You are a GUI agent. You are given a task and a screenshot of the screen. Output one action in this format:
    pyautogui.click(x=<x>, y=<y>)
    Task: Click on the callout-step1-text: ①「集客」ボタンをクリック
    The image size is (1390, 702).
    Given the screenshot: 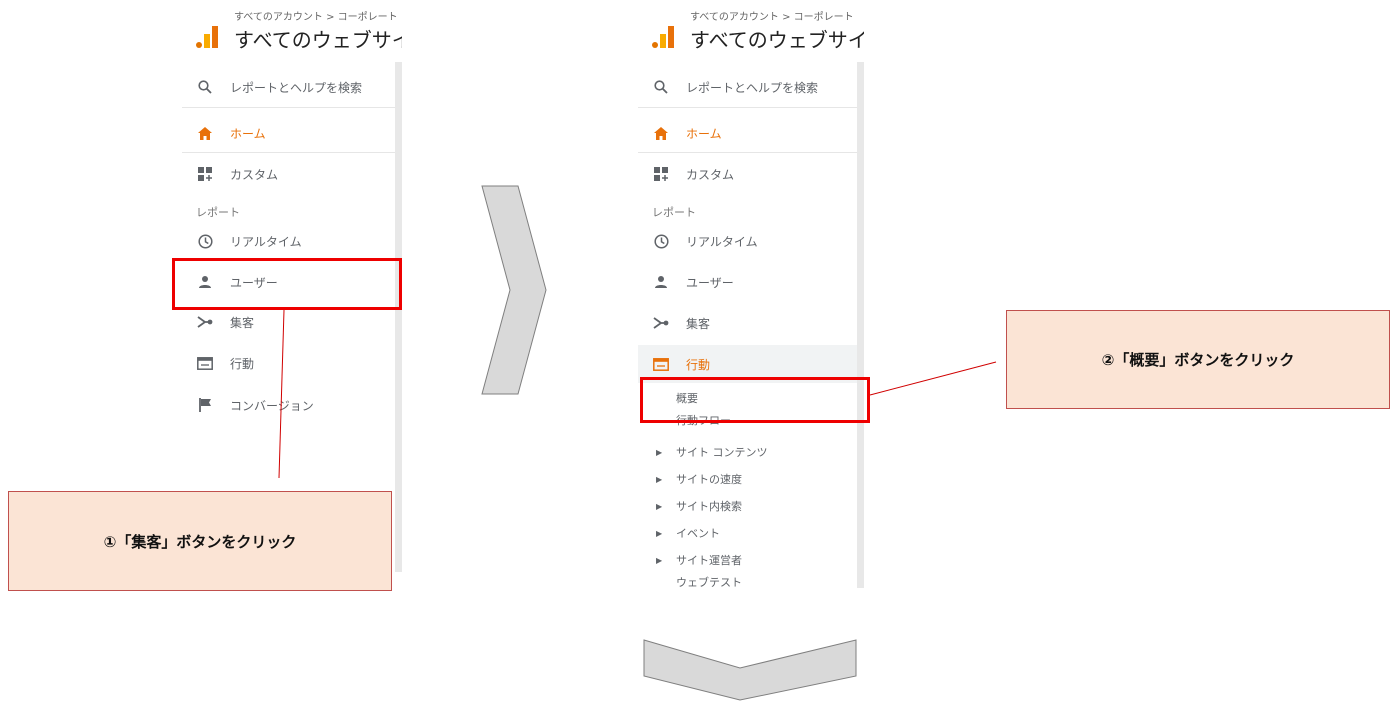 What is the action you would take?
    pyautogui.click(x=200, y=541)
    